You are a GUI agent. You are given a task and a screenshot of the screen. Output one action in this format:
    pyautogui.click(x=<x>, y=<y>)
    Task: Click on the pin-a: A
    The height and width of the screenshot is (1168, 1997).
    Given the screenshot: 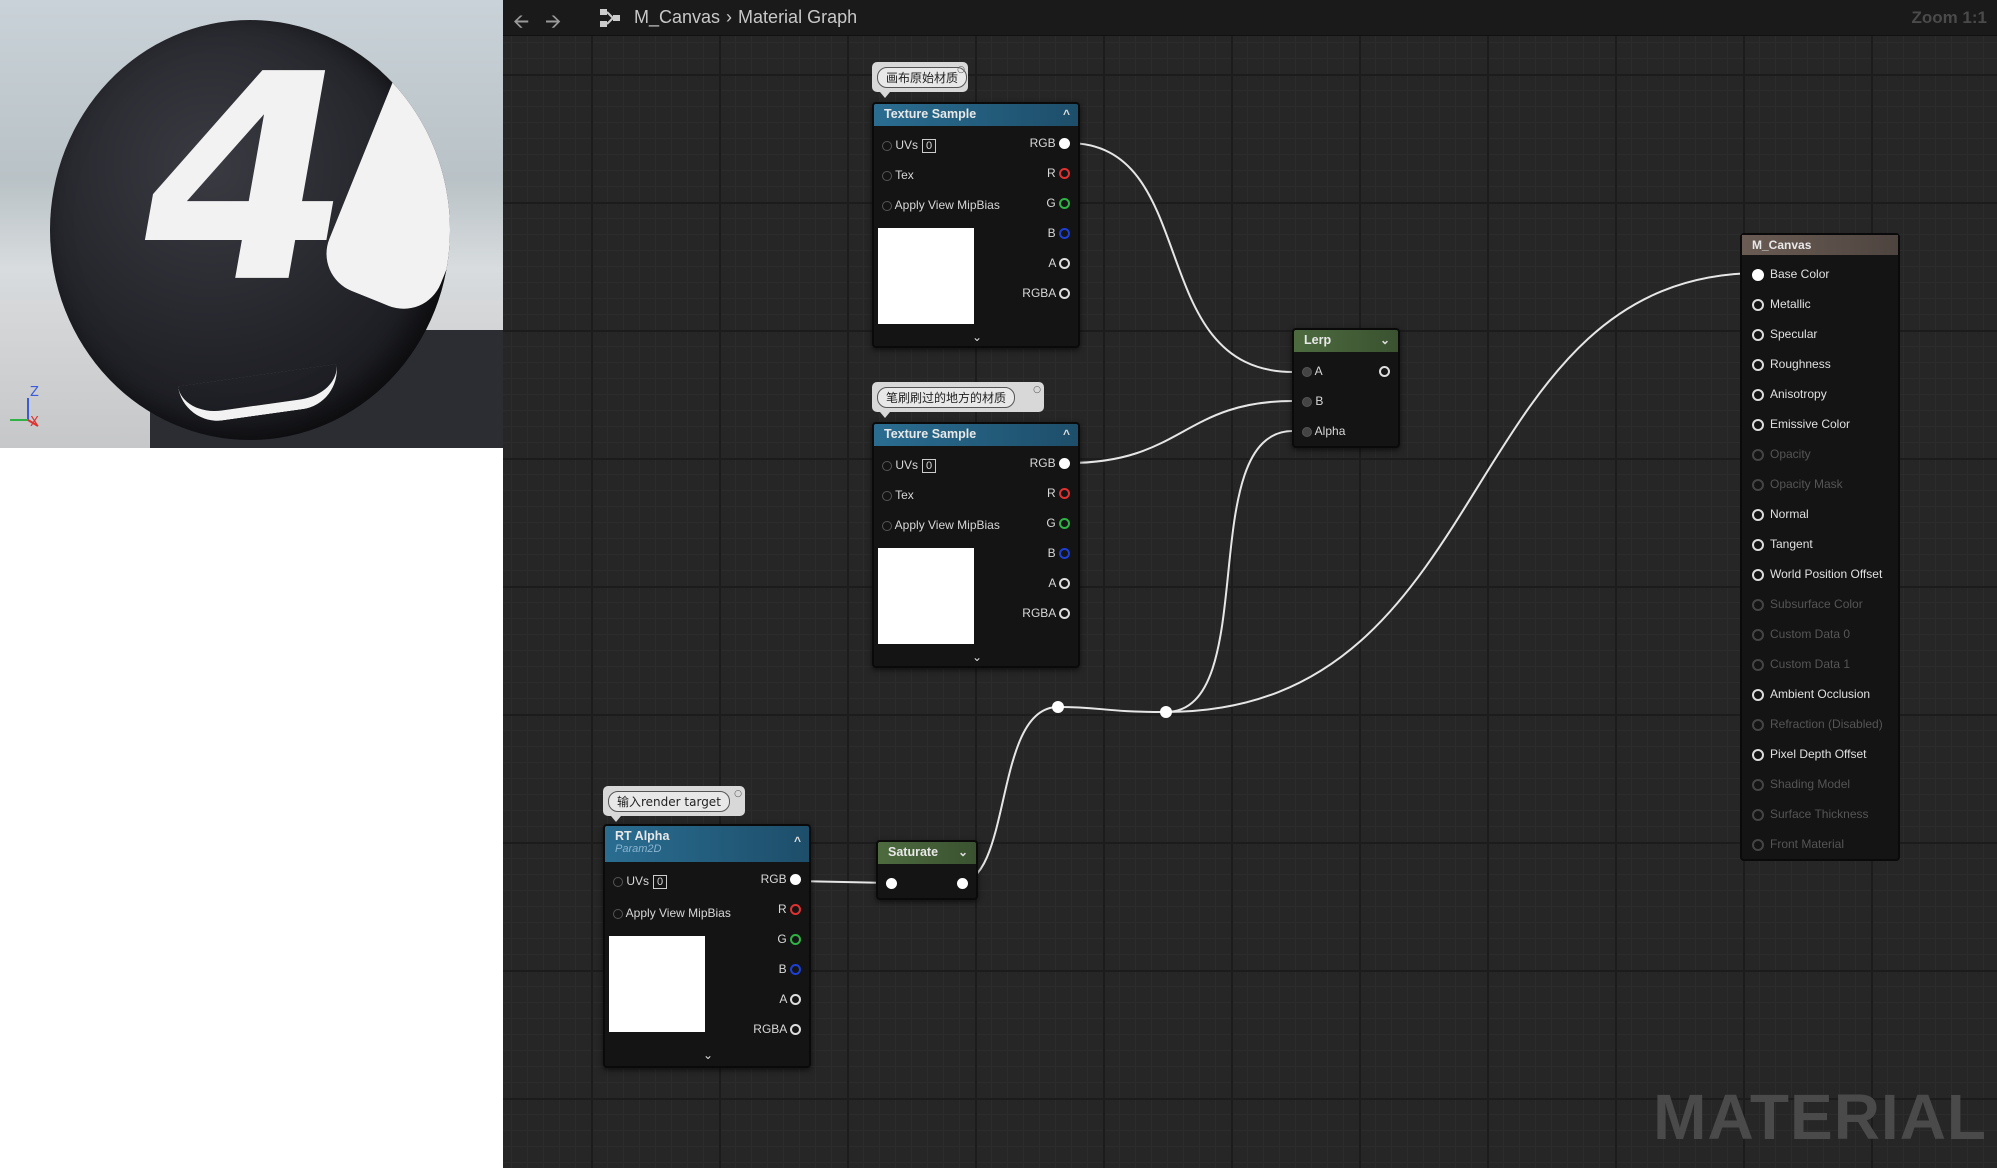 What is the action you would take?
    pyautogui.click(x=1312, y=371)
    